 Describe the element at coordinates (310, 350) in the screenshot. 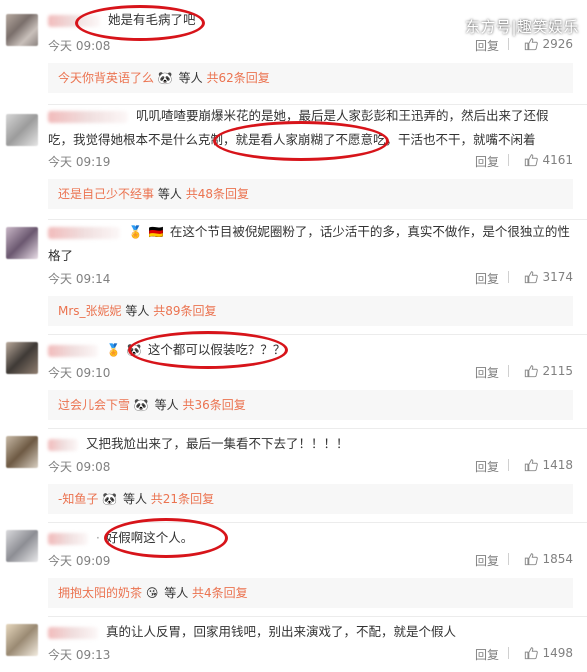

I see `comment-text: 🏅 🐼 这个都可以假装吃？？？` at that location.